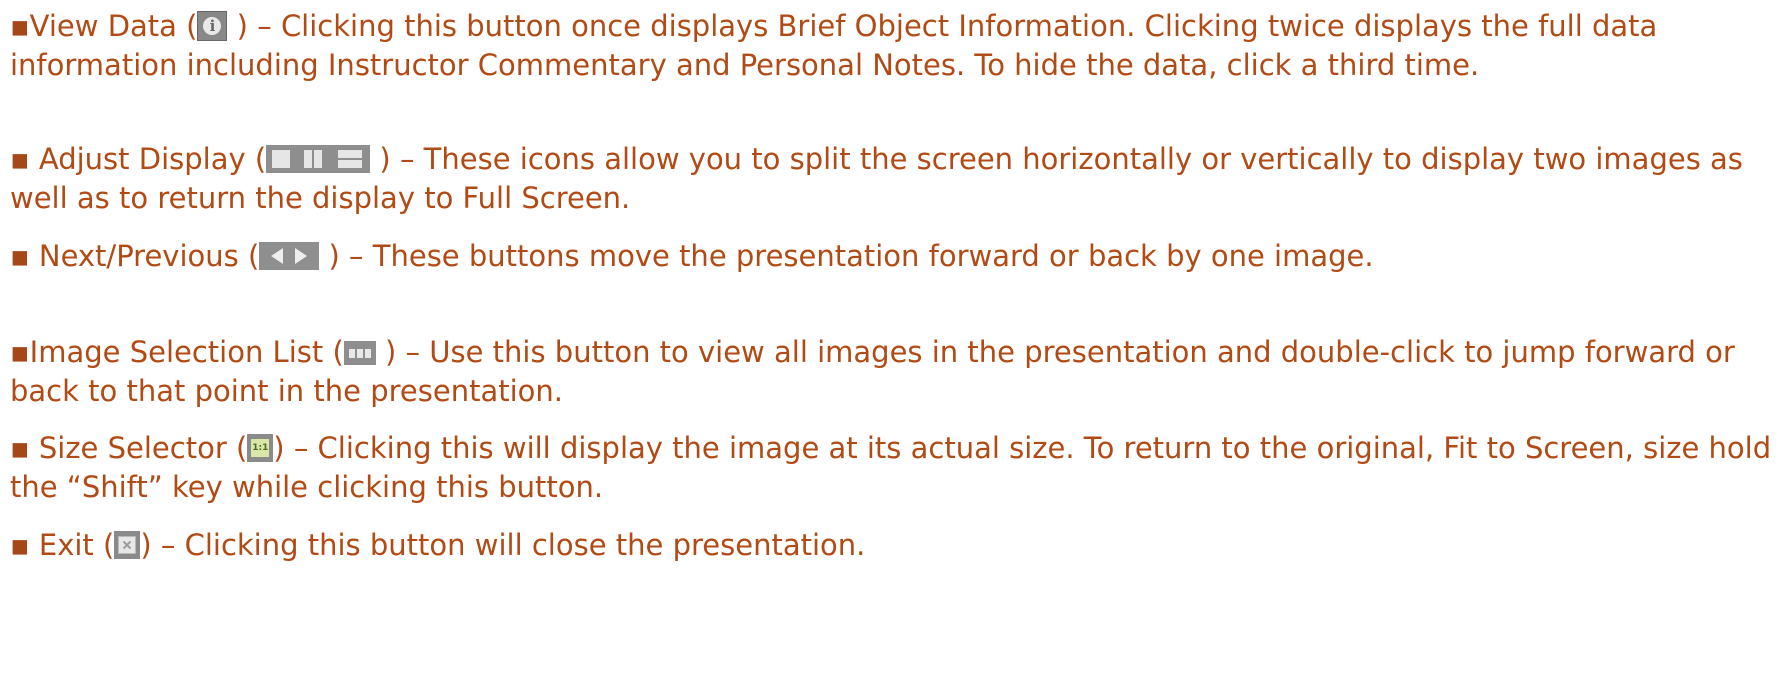  What do you see at coordinates (138, 448) in the screenshot?
I see `item-label-size-selector: Size Selector (` at bounding box center [138, 448].